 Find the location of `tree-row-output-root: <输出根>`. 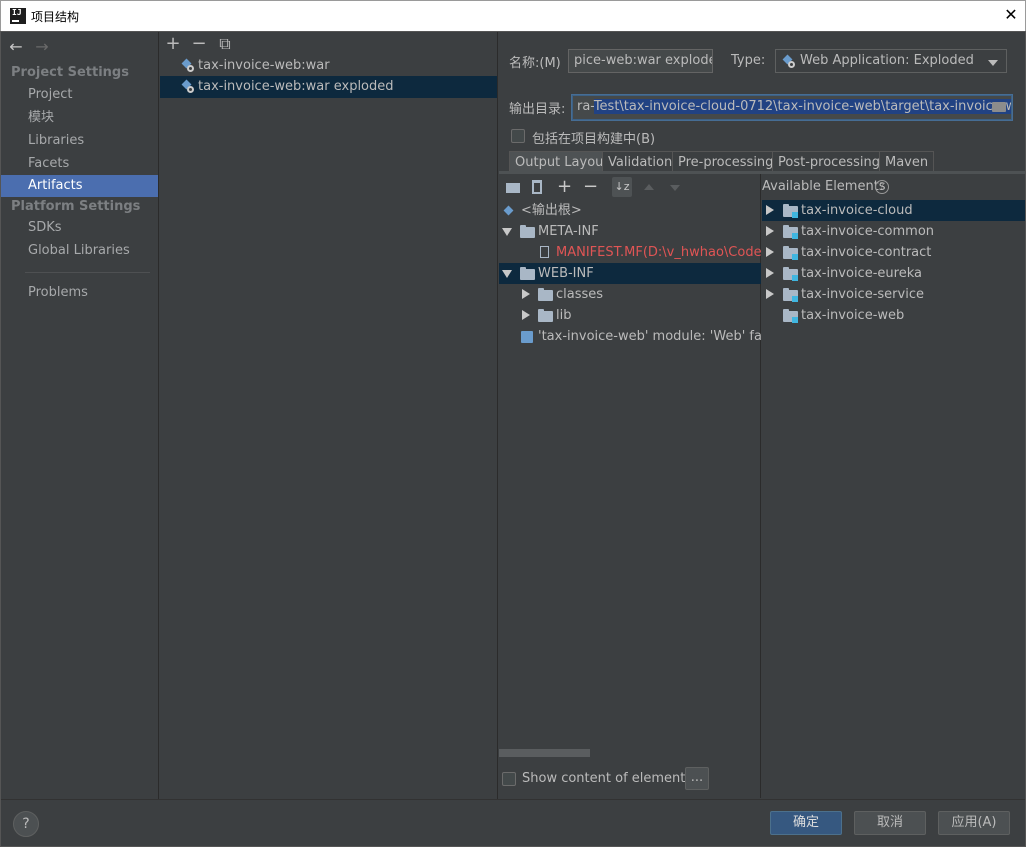

tree-row-output-root: <输出根> is located at coordinates (630, 210).